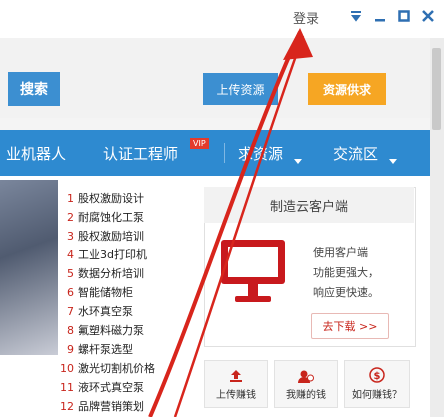  I want to click on list-item: 12 品牌营销策划, so click(102, 406).